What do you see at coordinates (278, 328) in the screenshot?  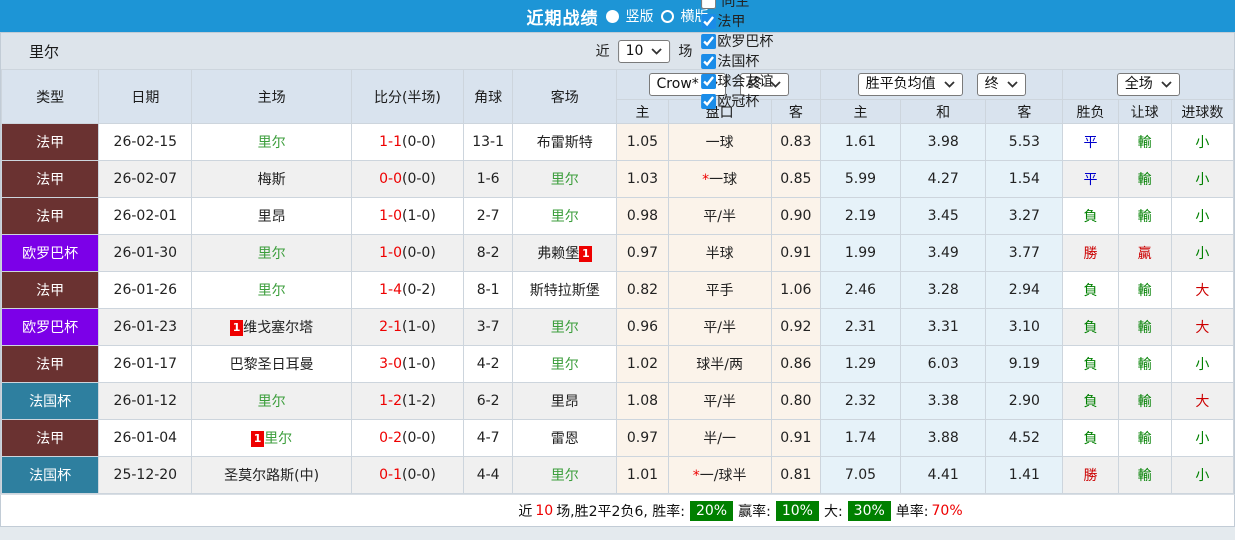 I see `home-team-name: 维戈塞尔塔` at bounding box center [278, 328].